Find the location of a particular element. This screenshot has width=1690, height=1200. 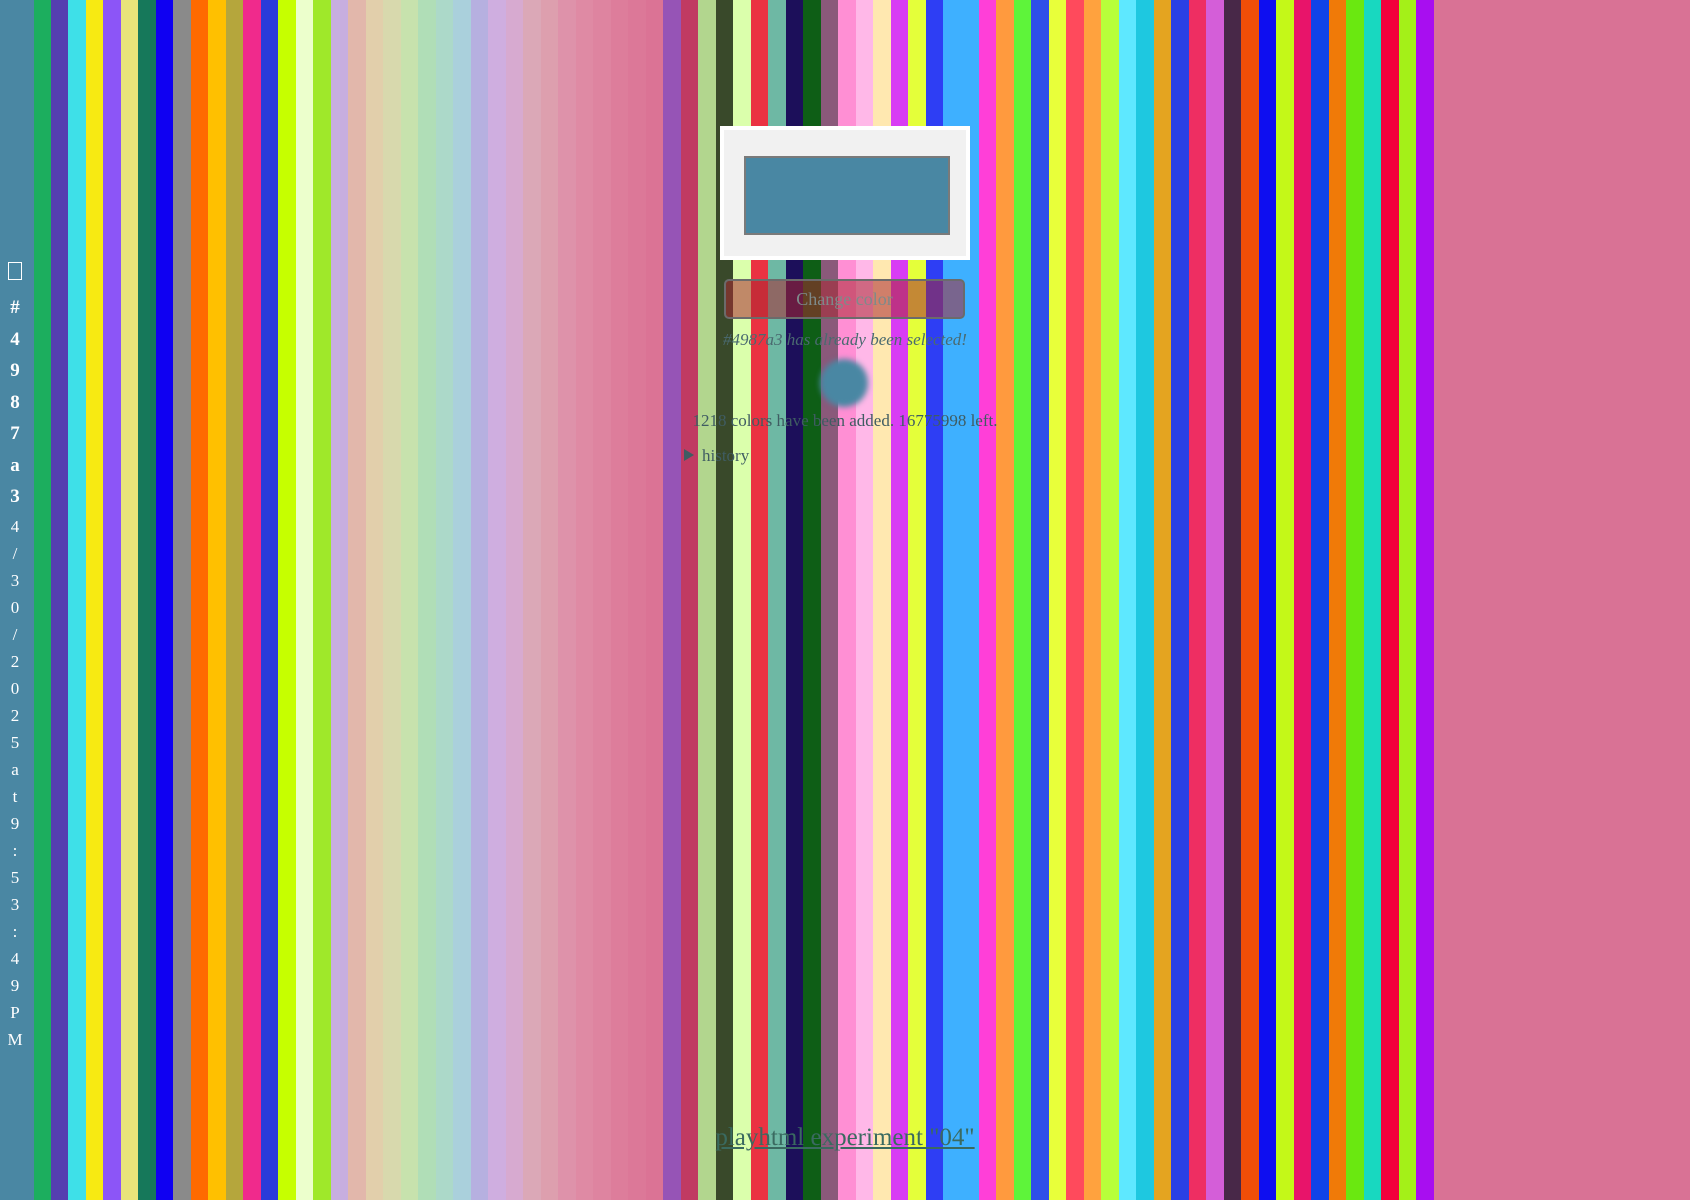

footer: playhtml experiment "04" is located at coordinates (845, 1138).